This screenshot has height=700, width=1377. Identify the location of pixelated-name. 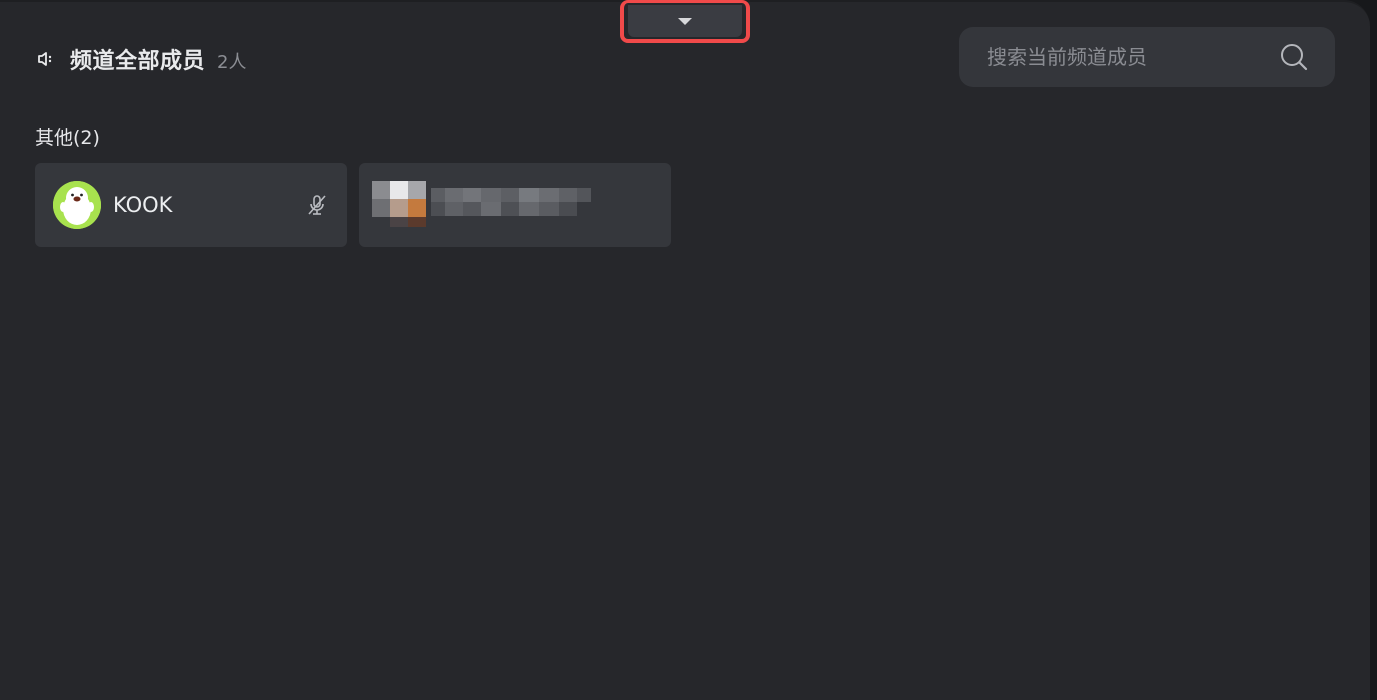
(511, 202).